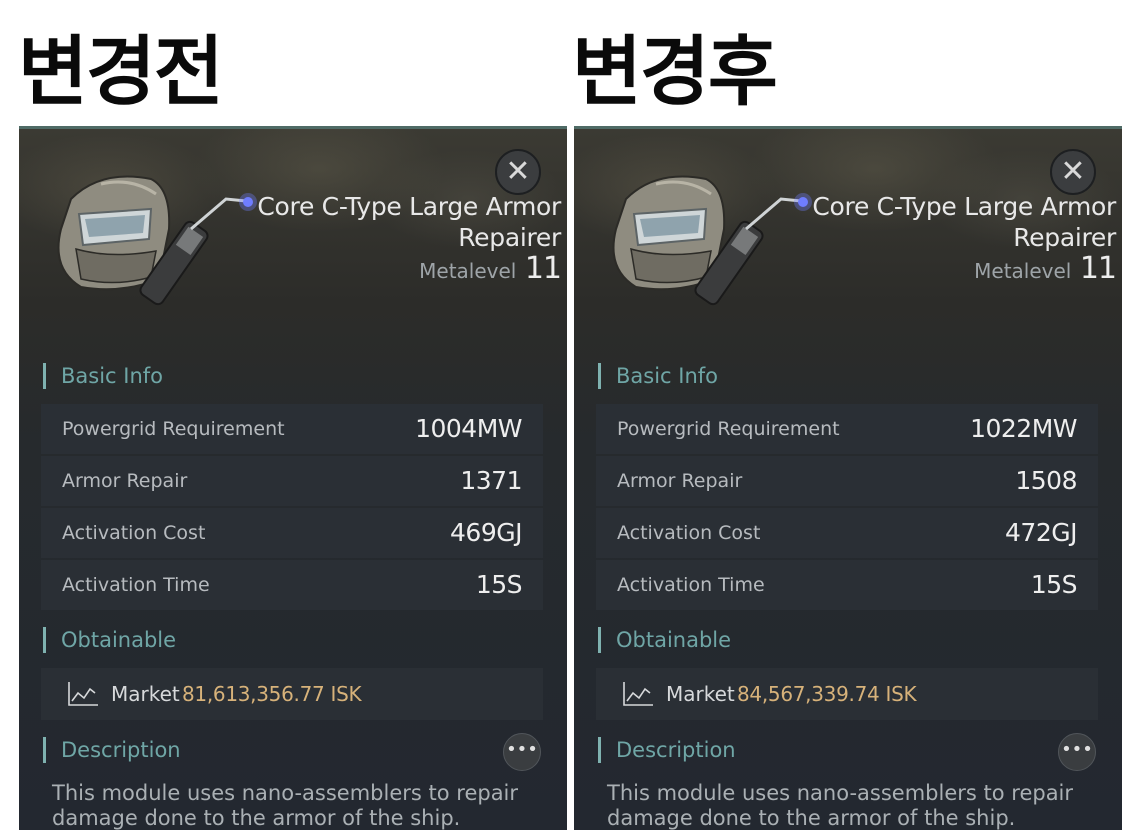 The image size is (1124, 830). Describe the element at coordinates (847, 429) in the screenshot. I see `stat-row: Powergrid Requirement 1022MW` at that location.